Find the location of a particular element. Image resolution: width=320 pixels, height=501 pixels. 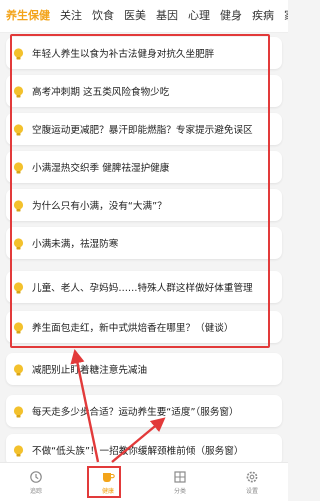

article-title: 小满湿热交织季 健脾祛湿护健康 is located at coordinates (101, 168).